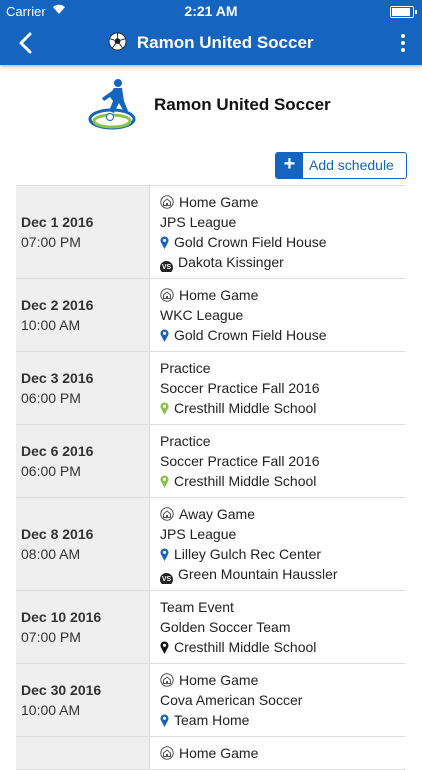 The width and height of the screenshot is (422, 770). What do you see at coordinates (242, 104) in the screenshot?
I see `team-name: Ramon United Soccer` at bounding box center [242, 104].